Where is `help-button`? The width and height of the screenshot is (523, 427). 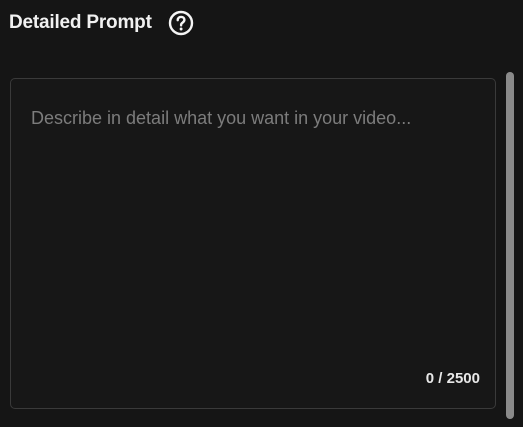 help-button is located at coordinates (181, 23).